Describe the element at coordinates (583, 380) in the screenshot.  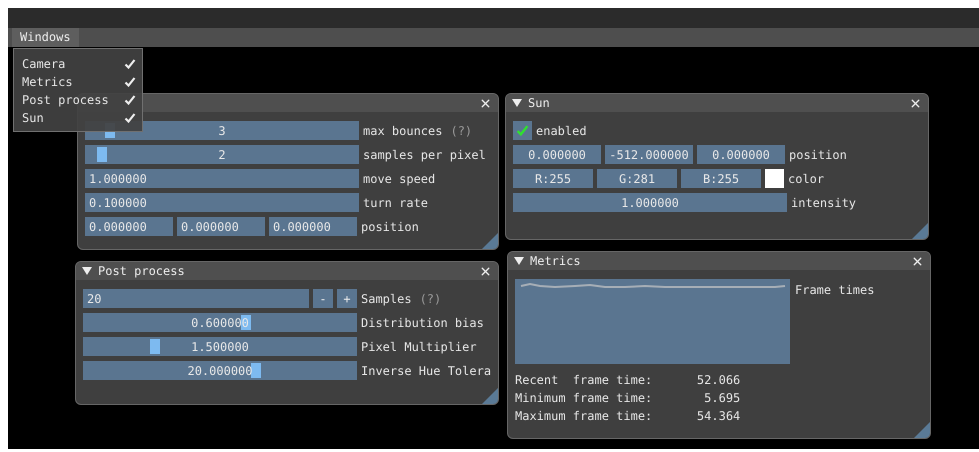
I see `stat-label: Recent frame time:` at that location.